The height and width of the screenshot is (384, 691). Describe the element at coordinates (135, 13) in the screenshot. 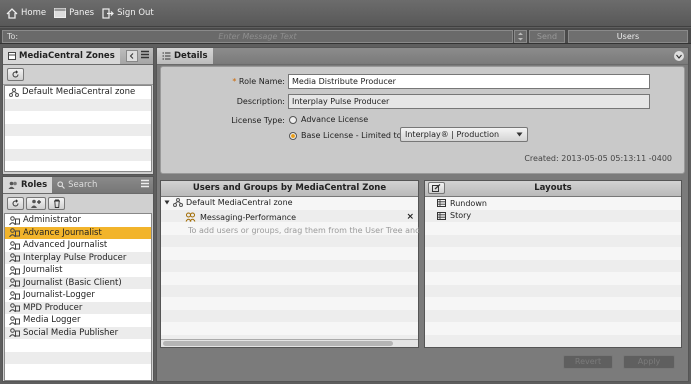

I see `sign-out-label: Sign Out` at that location.